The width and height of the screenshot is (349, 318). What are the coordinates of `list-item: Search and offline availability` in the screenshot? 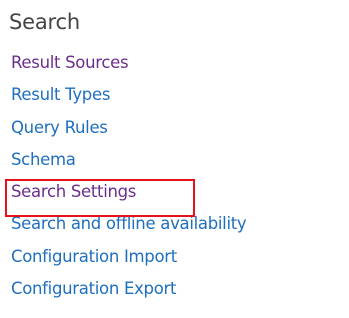 It's located at (129, 228).